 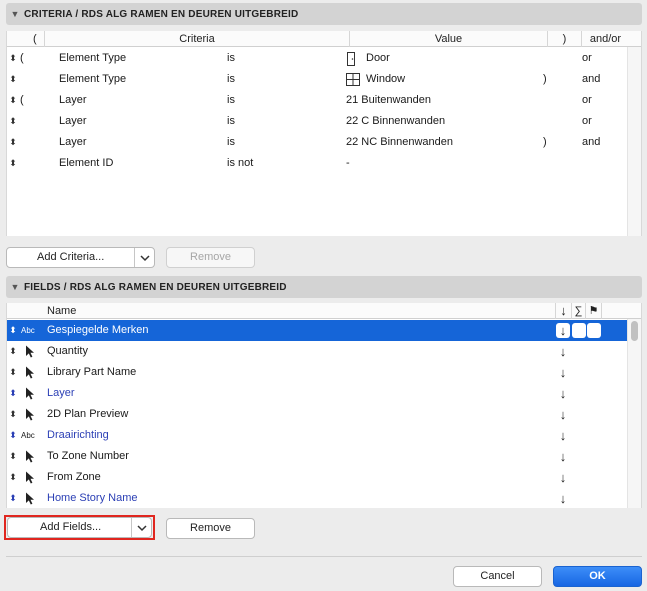 What do you see at coordinates (88, 456) in the screenshot?
I see `field-name: To Zone Number` at bounding box center [88, 456].